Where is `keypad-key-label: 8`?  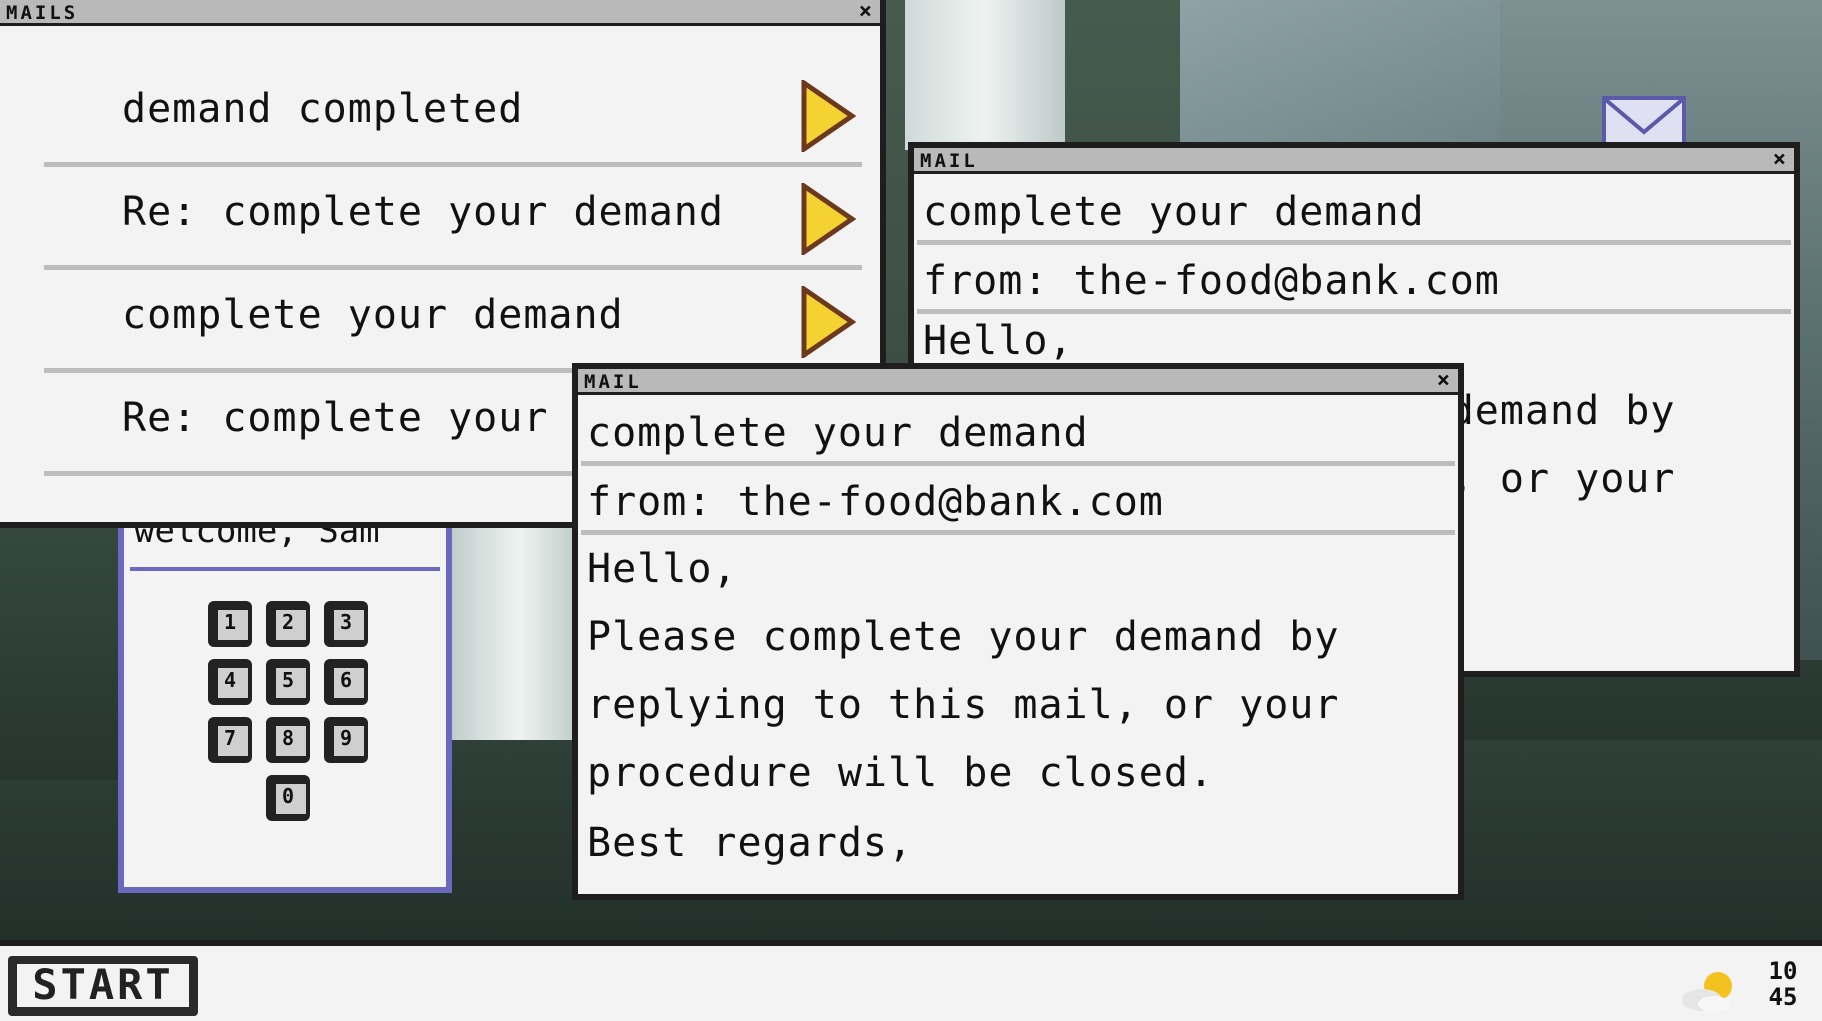
keypad-key-label: 8 is located at coordinates (288, 738).